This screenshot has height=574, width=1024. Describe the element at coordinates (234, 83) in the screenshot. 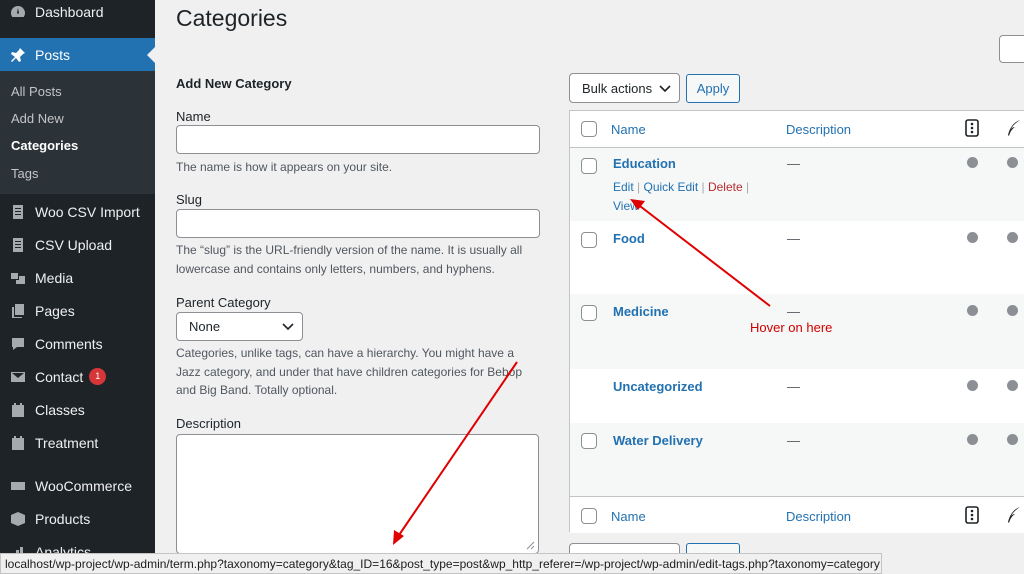

I see `form-heading: Add New Category` at that location.